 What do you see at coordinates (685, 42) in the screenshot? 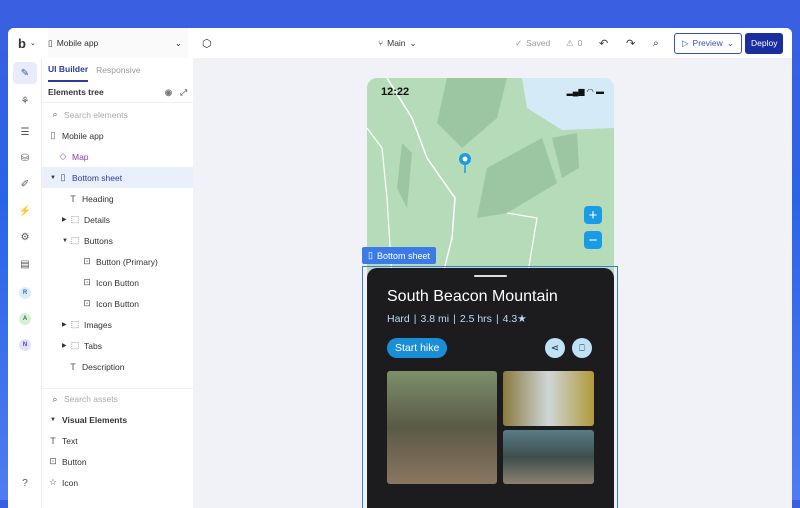
I see `play-icon: ▷` at bounding box center [685, 42].